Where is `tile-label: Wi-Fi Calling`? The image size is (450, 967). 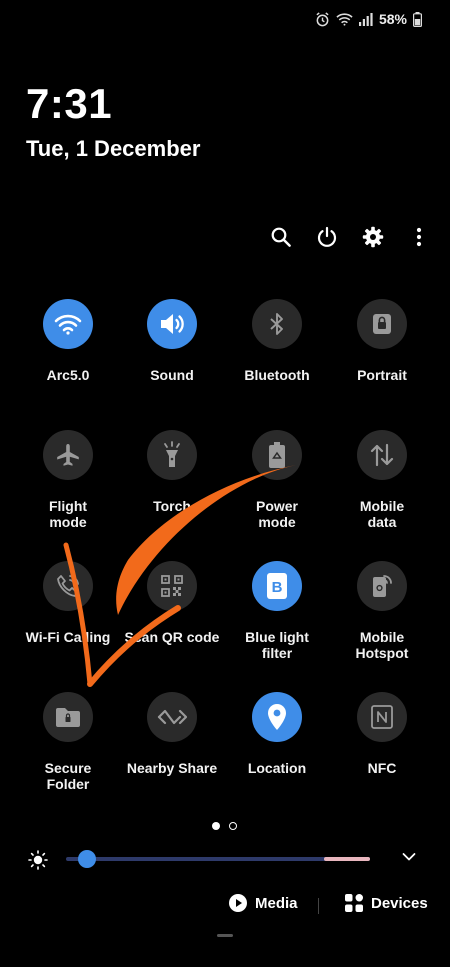 tile-label: Wi-Fi Calling is located at coordinates (68, 637).